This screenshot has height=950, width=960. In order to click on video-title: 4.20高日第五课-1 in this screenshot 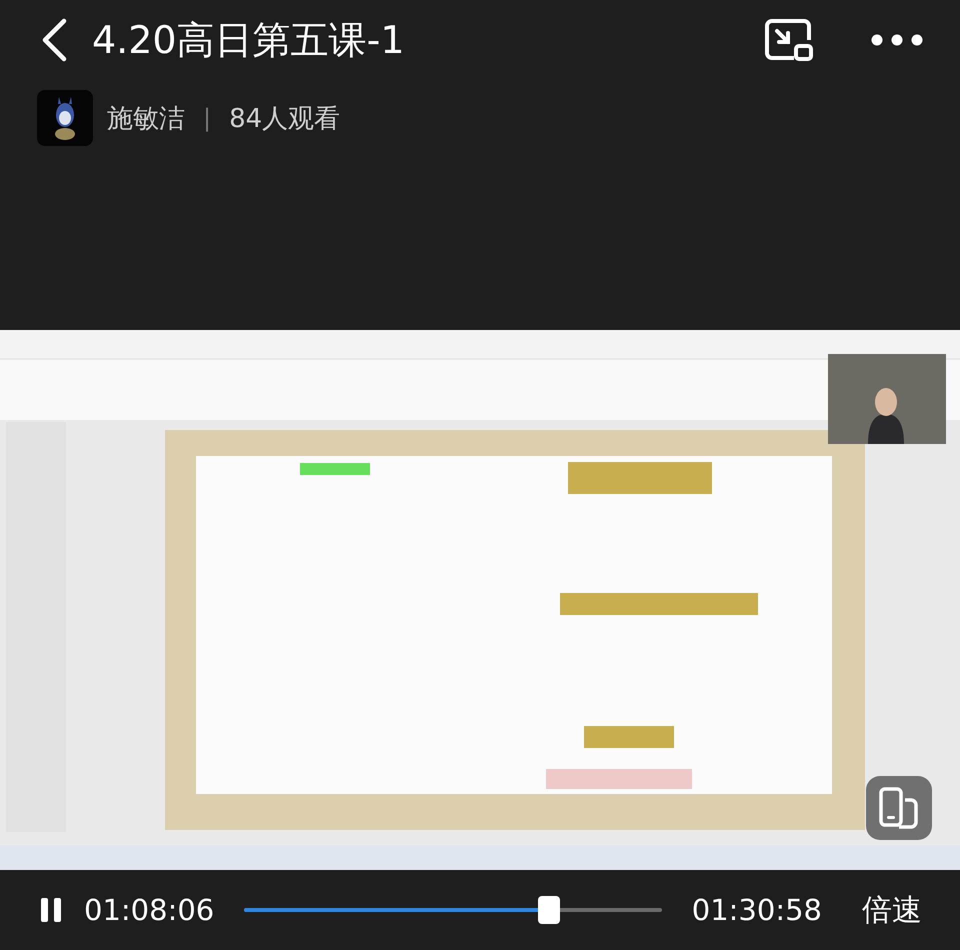, I will do `click(248, 40)`.